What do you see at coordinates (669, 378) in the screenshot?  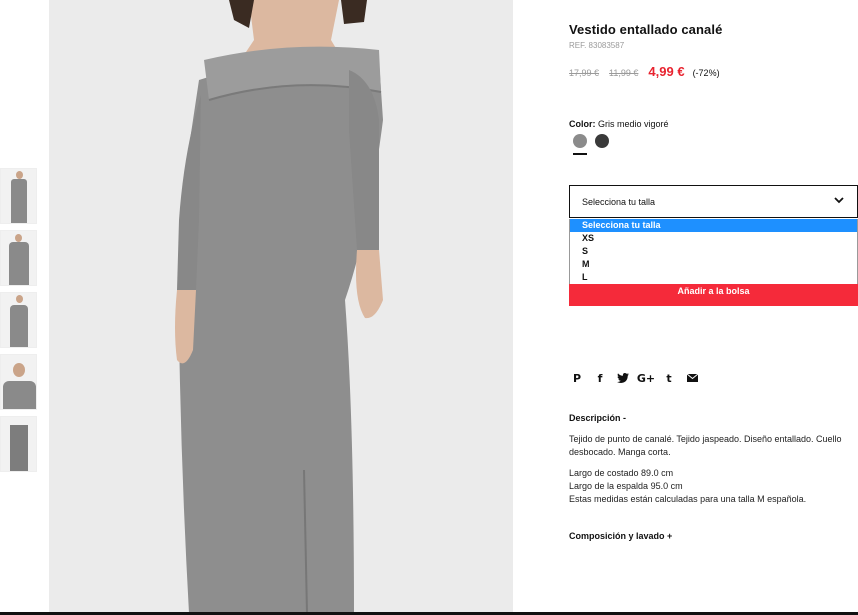 I see `tumblr-icon: t` at bounding box center [669, 378].